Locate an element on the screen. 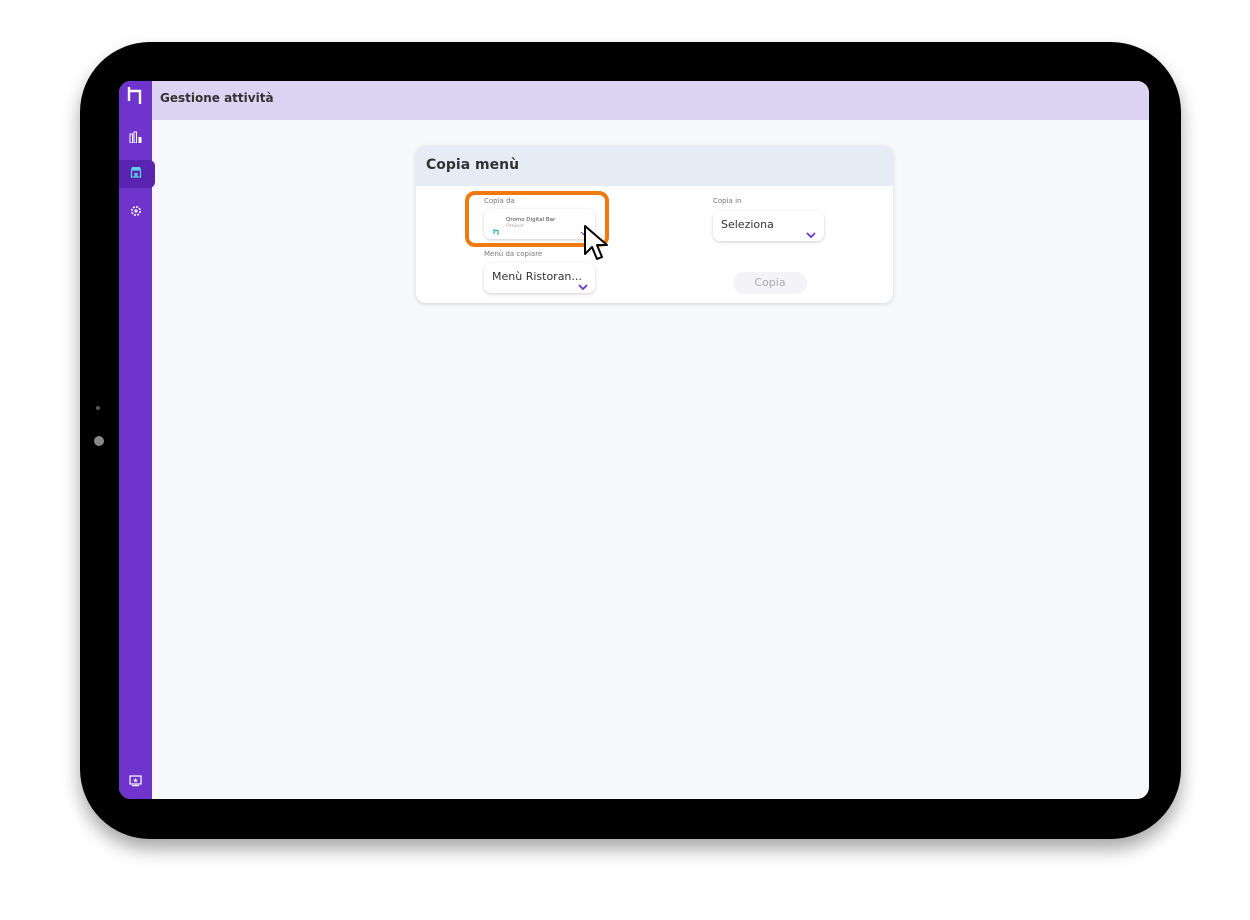  panel-header: Copia menù is located at coordinates (654, 166).